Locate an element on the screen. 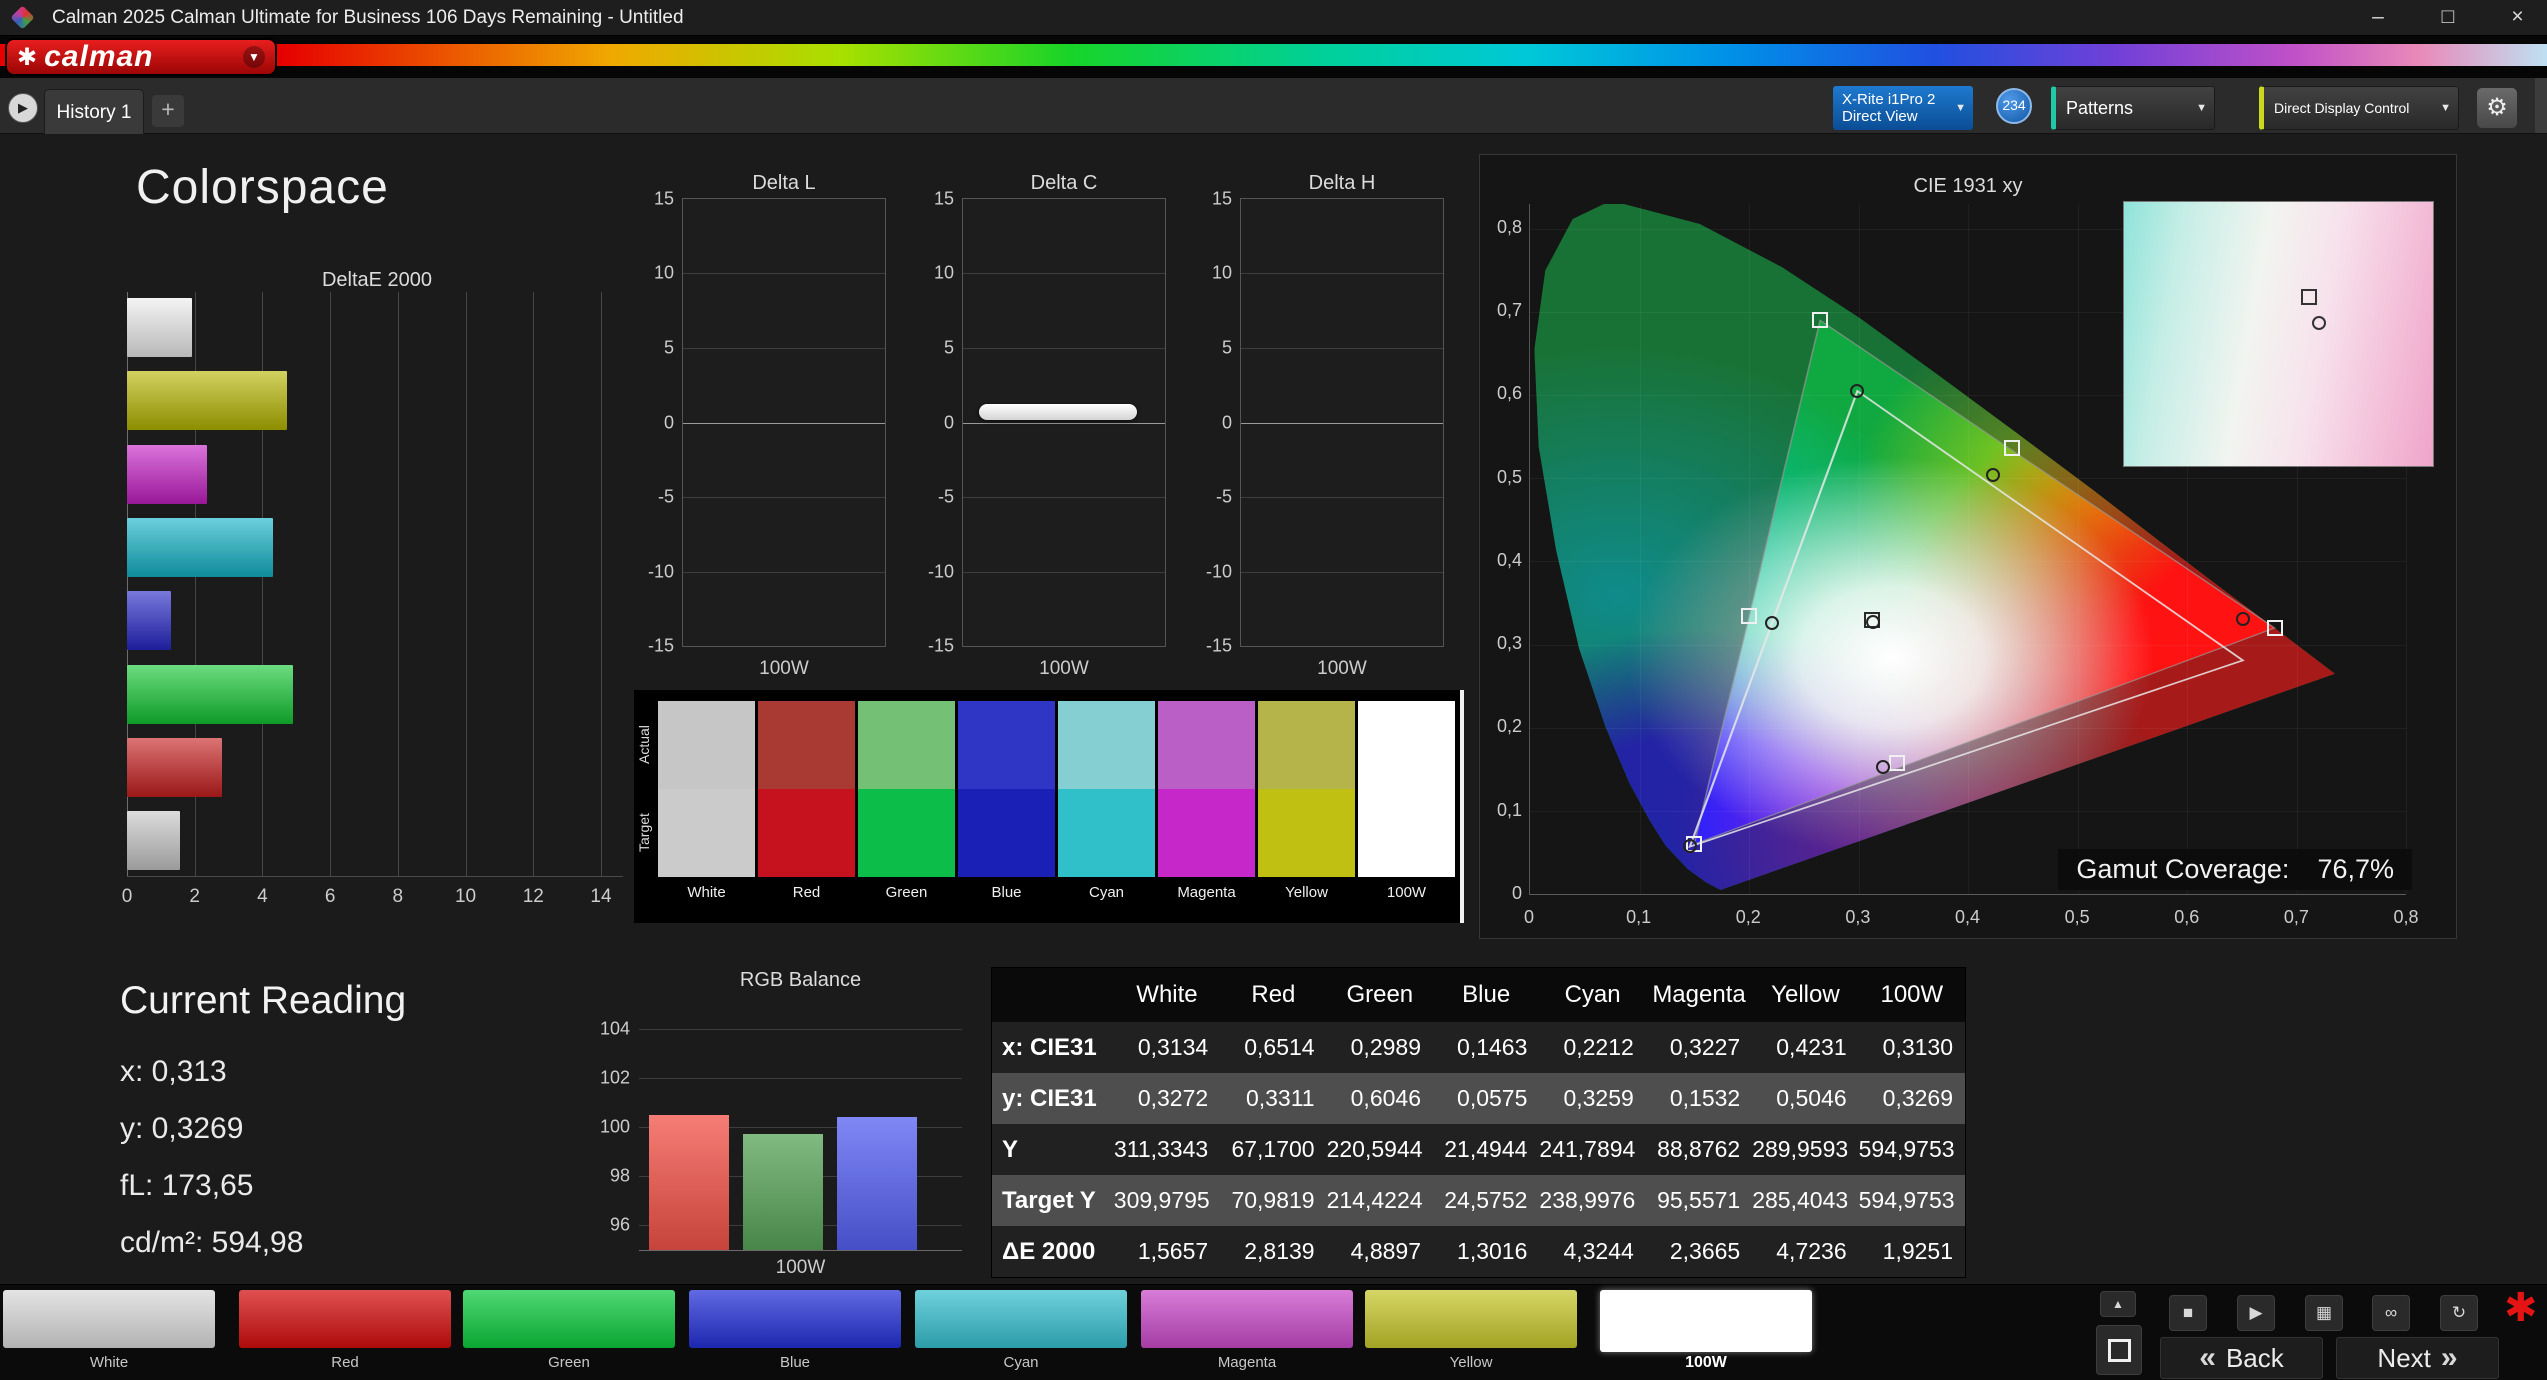 The image size is (2547, 1380). table-cell: 0,6514 is located at coordinates (1279, 1047).